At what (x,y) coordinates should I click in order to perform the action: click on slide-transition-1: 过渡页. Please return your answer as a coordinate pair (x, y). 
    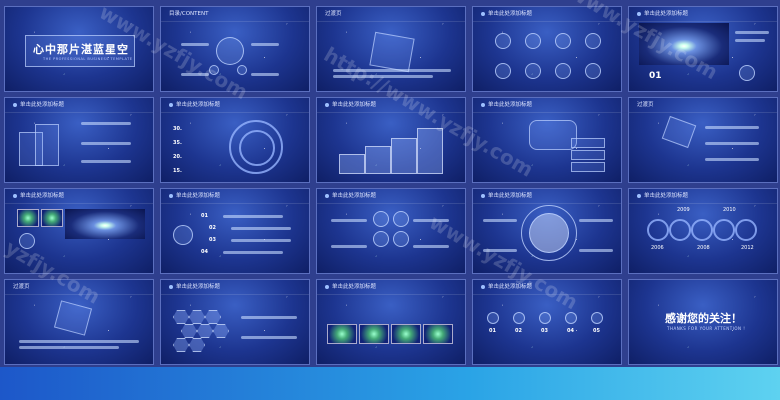
    Looking at the image, I should click on (391, 49).